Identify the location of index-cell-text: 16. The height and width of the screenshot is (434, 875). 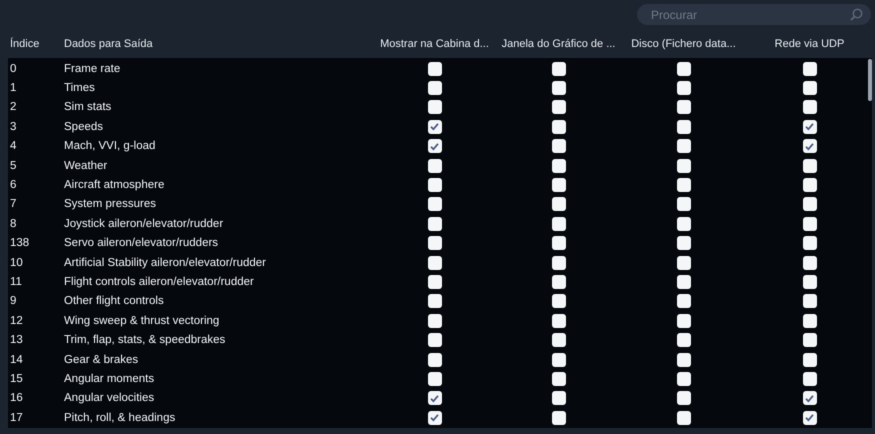
(16, 398).